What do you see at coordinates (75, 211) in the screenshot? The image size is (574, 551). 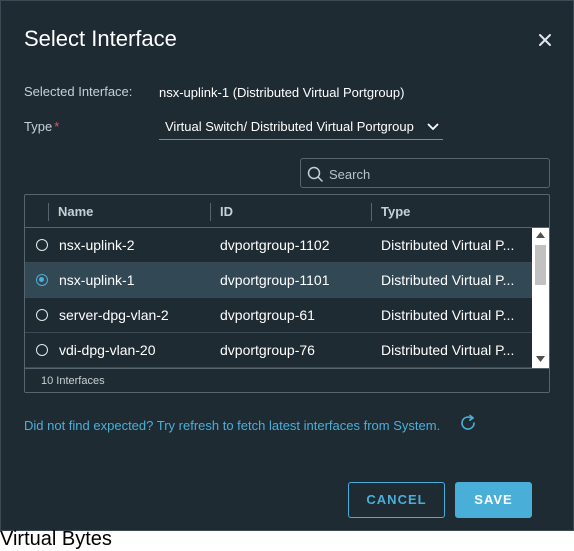 I see `column-header-name: Name` at bounding box center [75, 211].